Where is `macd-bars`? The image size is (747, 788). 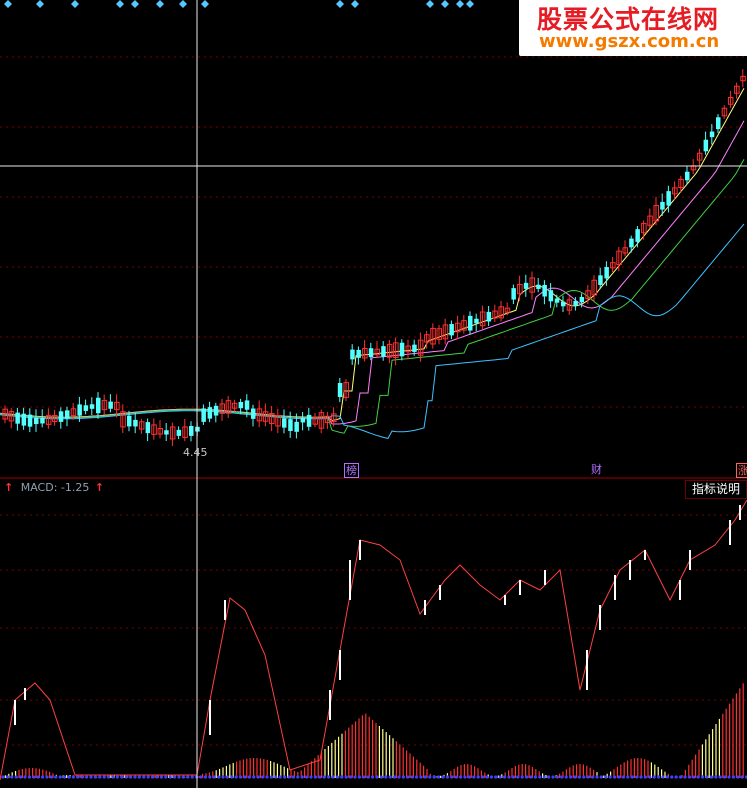
macd-bars is located at coordinates (372, 730).